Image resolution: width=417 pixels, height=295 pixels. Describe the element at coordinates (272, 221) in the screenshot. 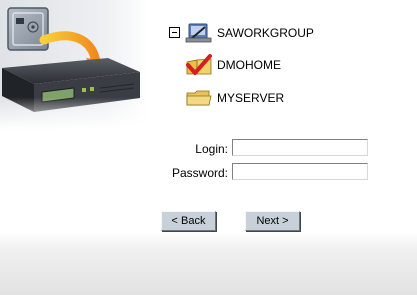

I see `next-button: Next >` at that location.